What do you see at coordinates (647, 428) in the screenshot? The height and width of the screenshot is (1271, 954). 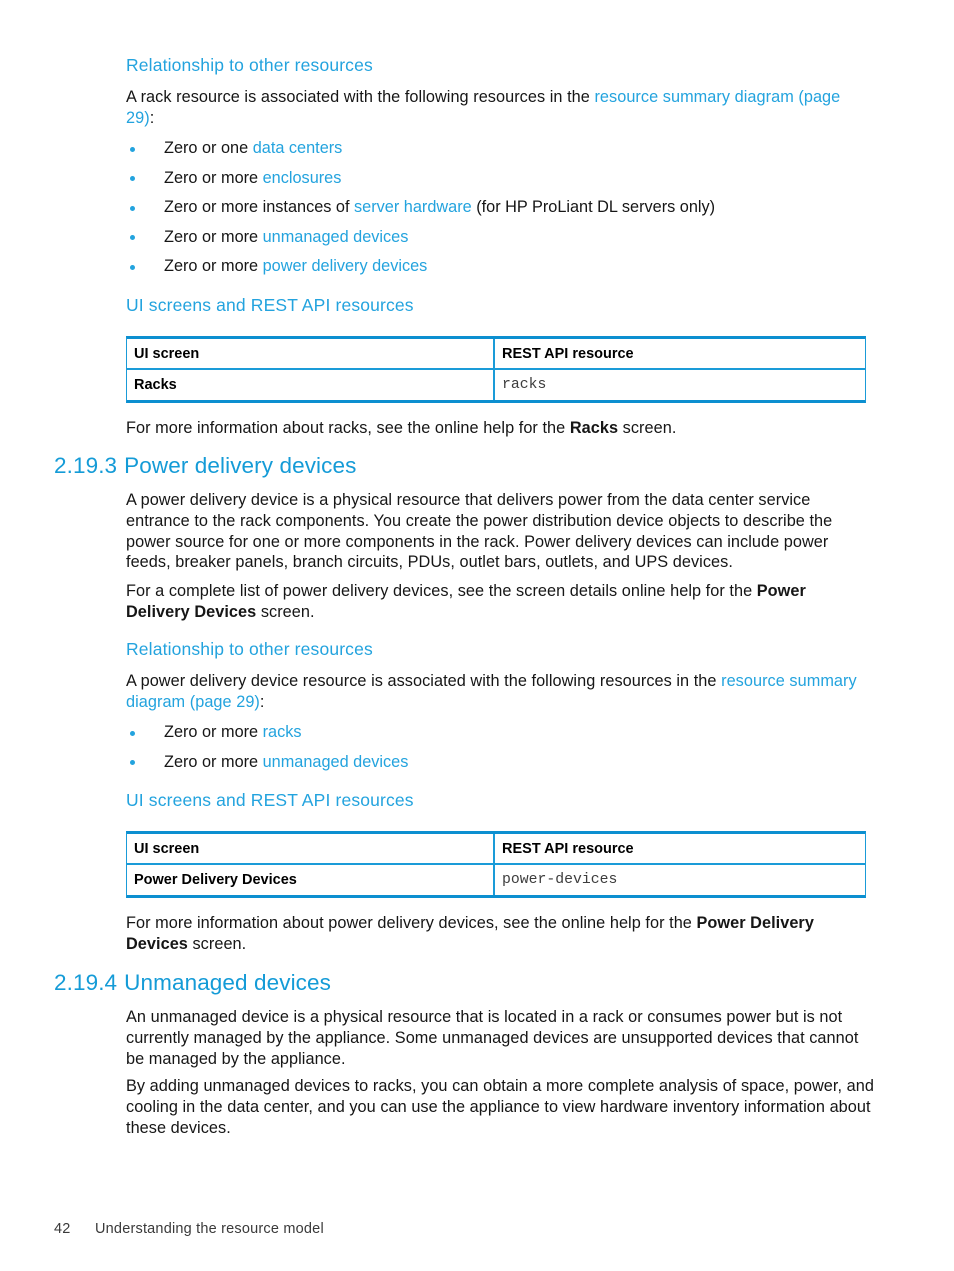 I see `rack-more-info-2: screen.` at bounding box center [647, 428].